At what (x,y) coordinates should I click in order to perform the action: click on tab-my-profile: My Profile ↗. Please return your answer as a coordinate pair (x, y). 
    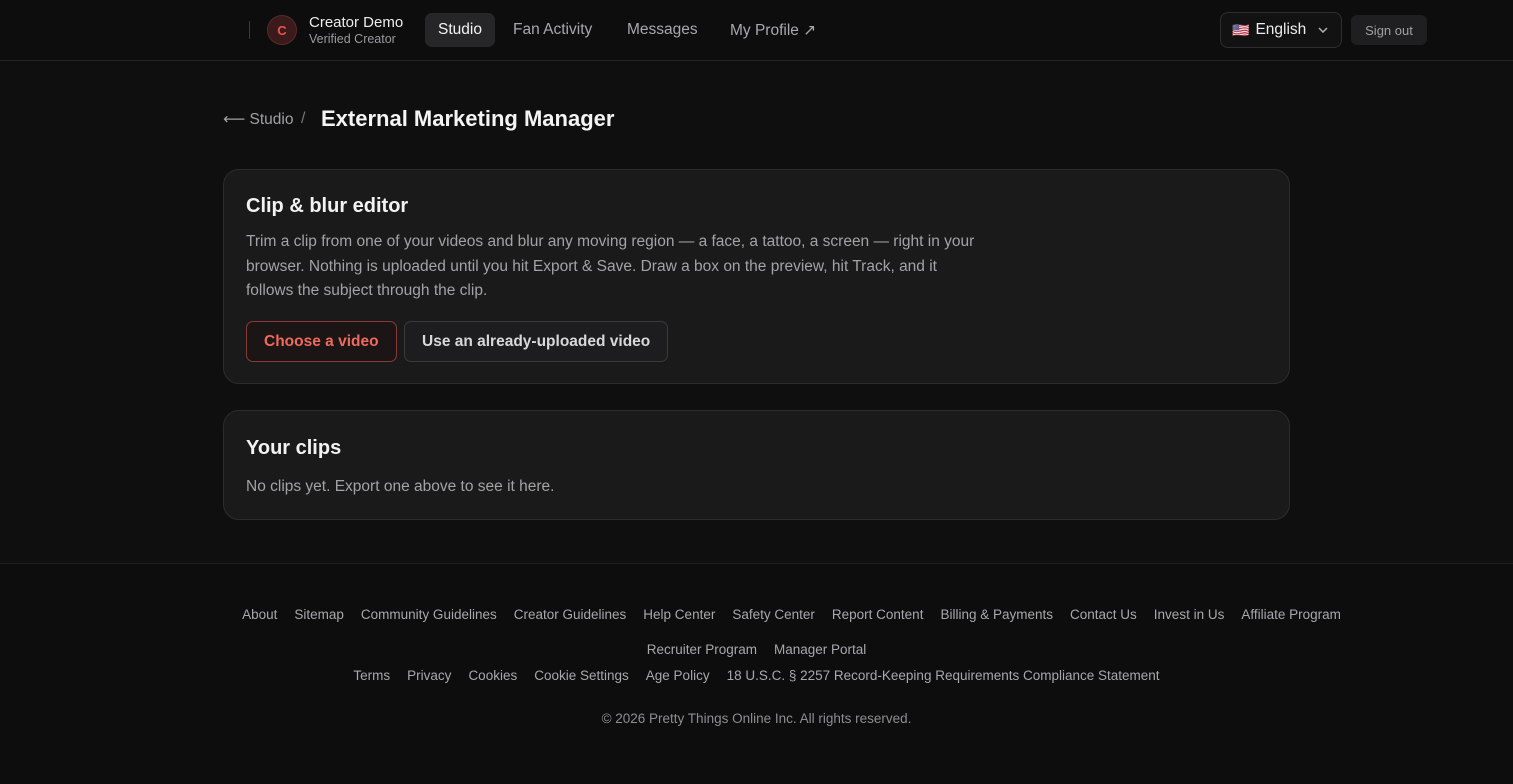
    Looking at the image, I should click on (773, 30).